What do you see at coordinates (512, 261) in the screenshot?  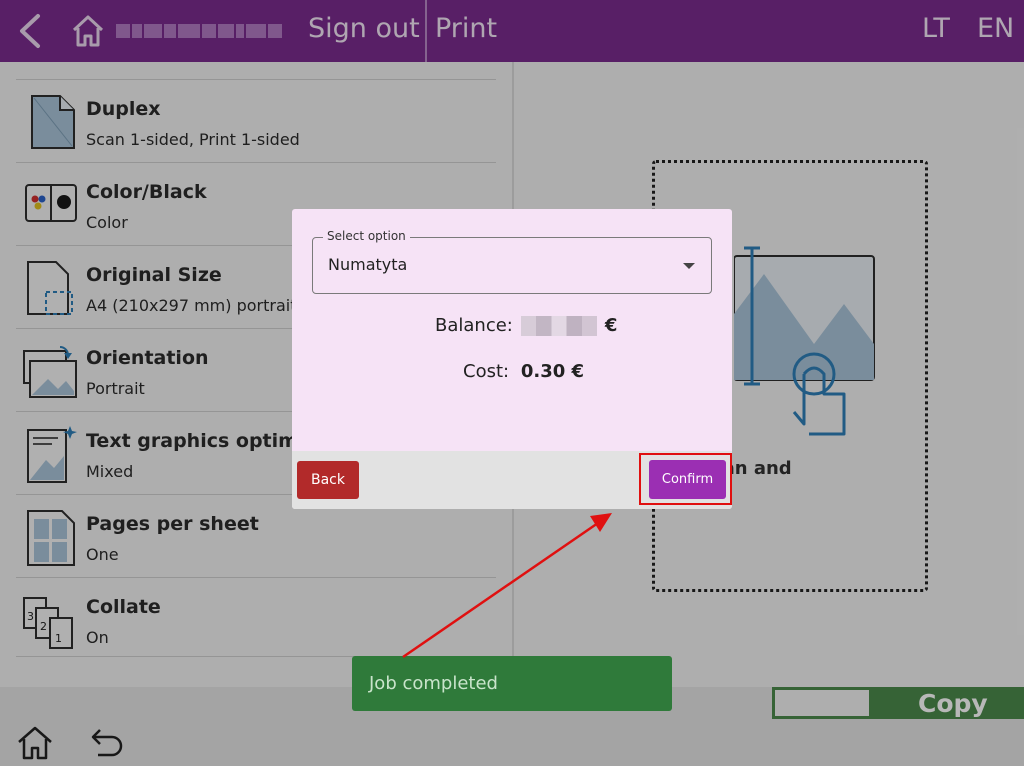 I see `option-select: Select option Numatyta` at bounding box center [512, 261].